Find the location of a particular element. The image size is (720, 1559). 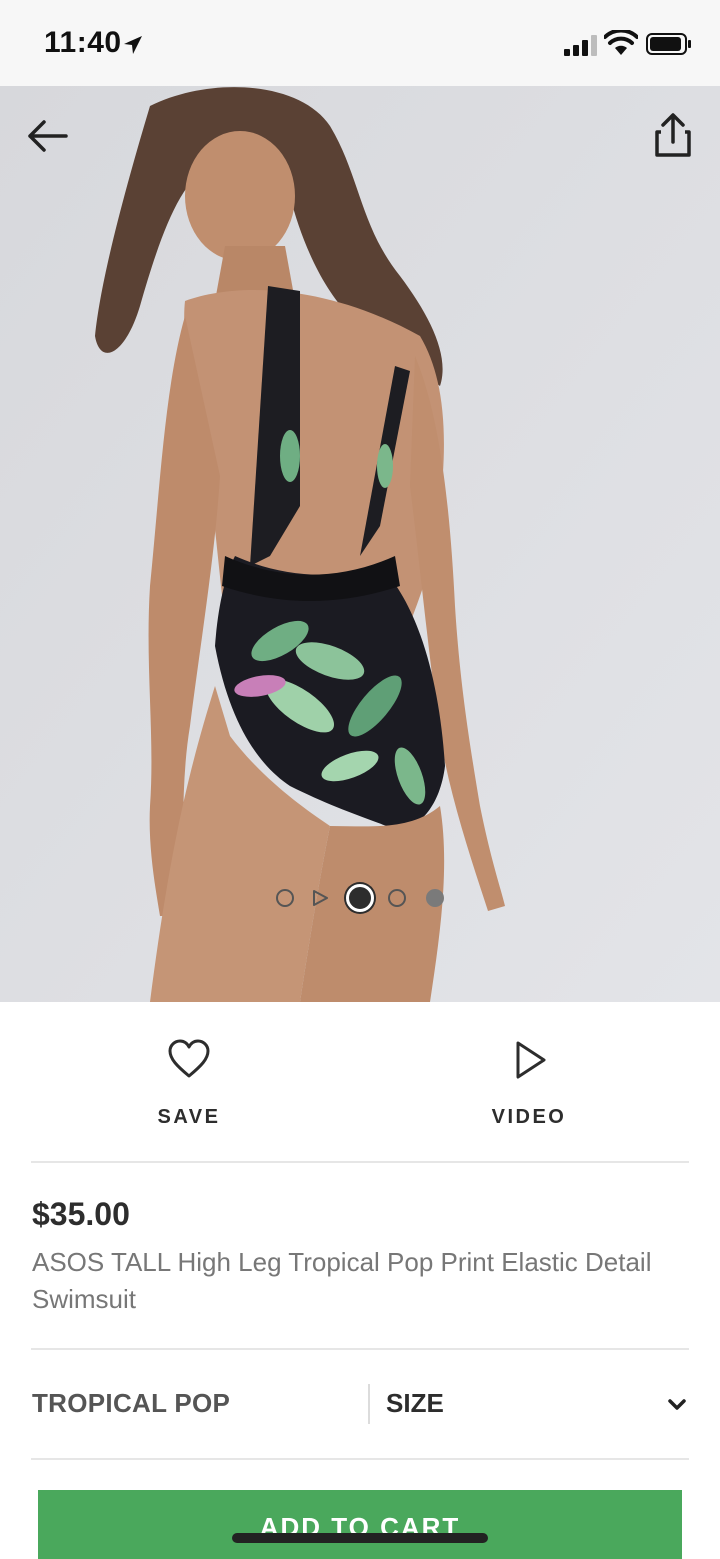

heart-icon is located at coordinates (189, 1058).